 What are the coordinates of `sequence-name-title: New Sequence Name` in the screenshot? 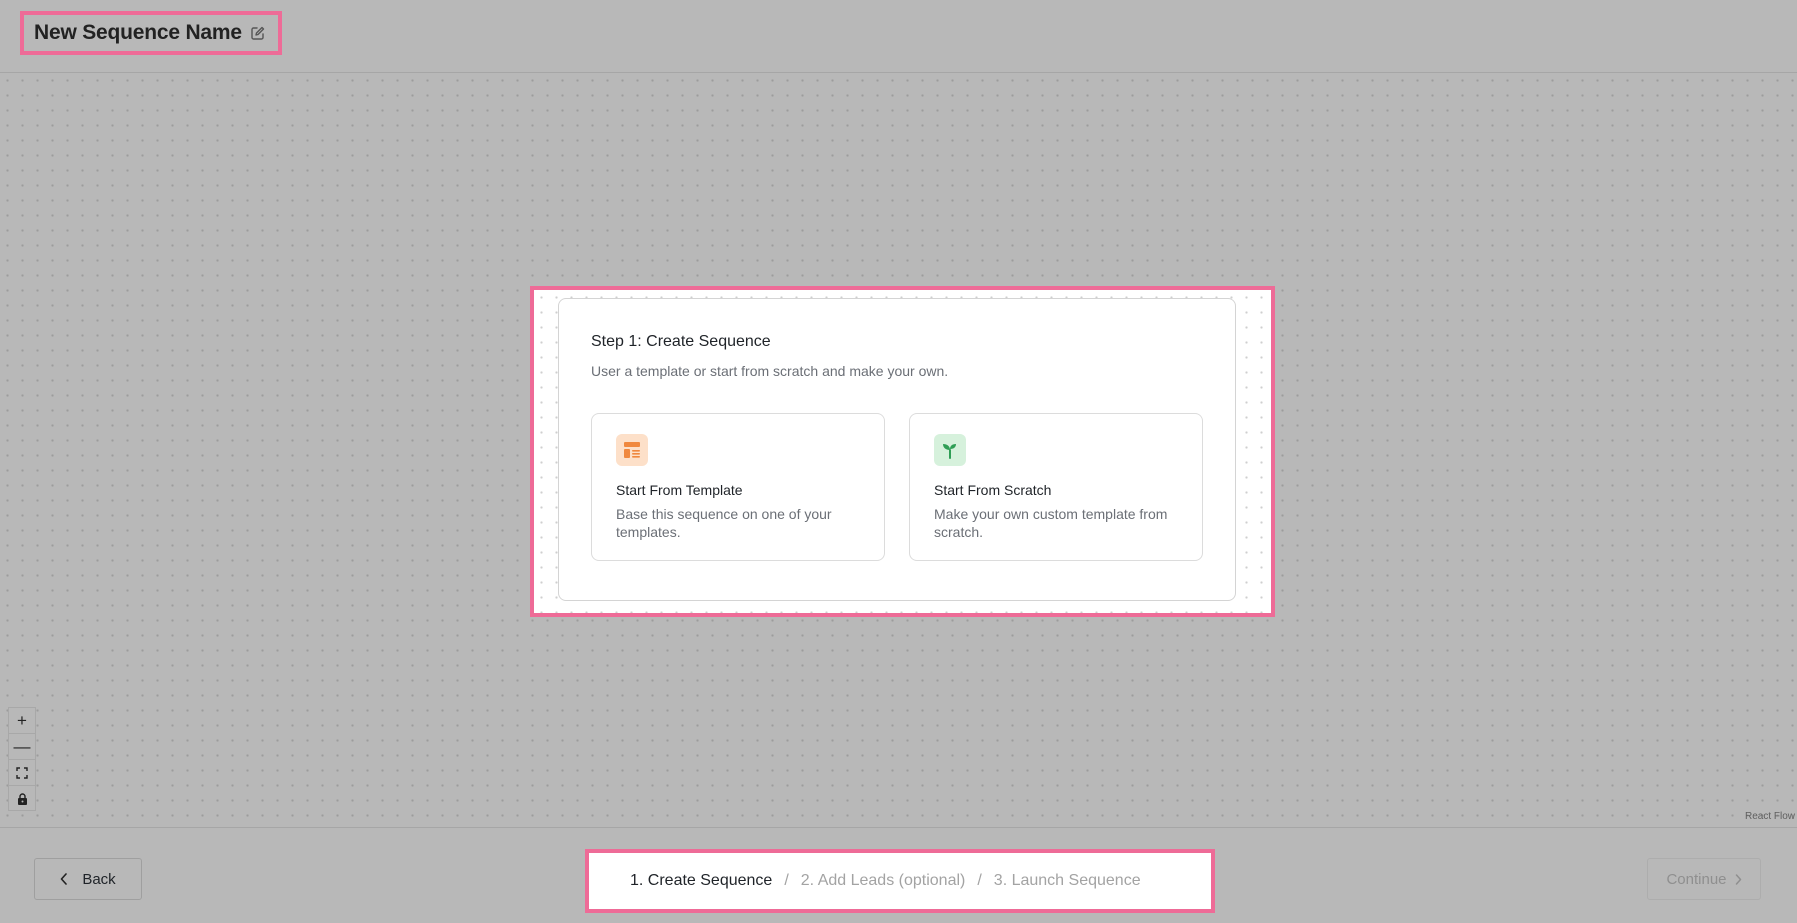 It's located at (151, 33).